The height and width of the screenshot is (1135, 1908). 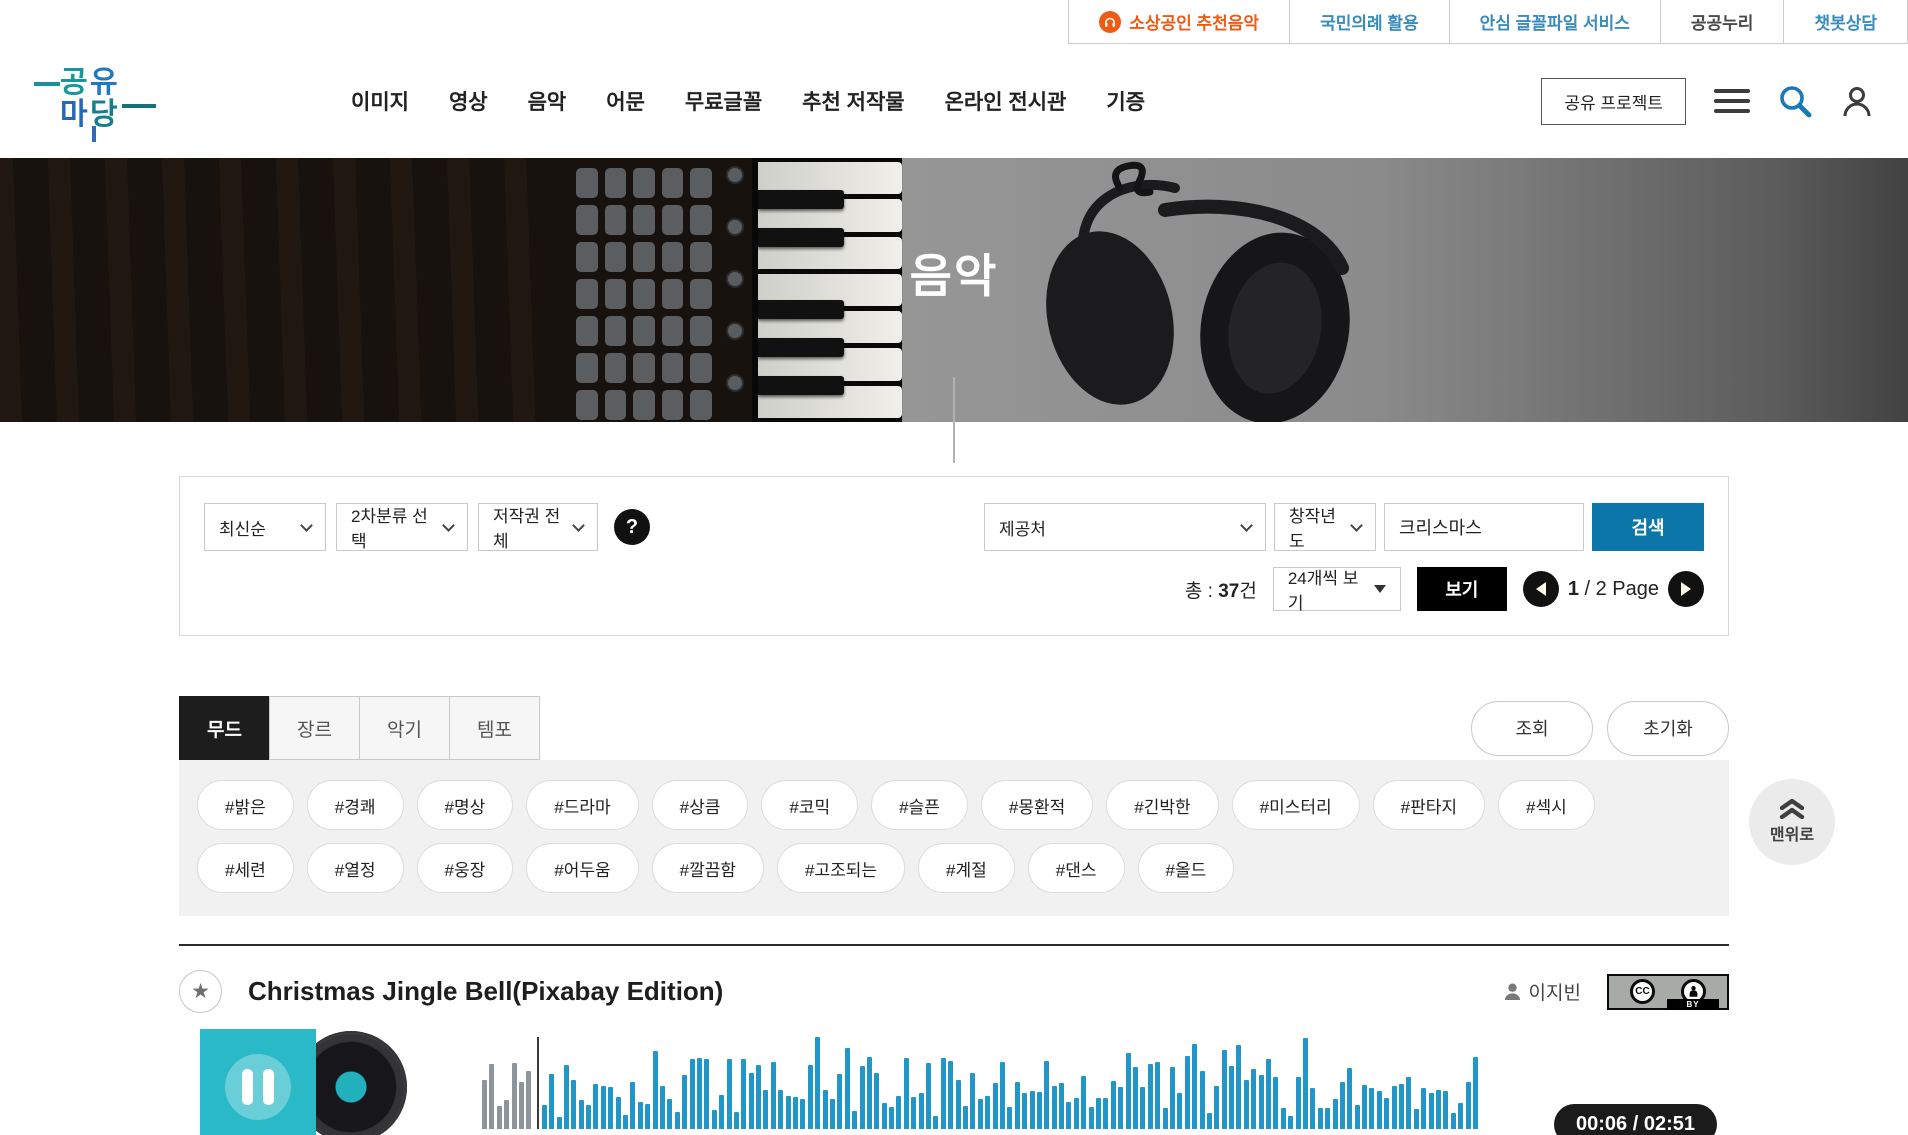 What do you see at coordinates (245, 868) in the screenshot?
I see `tag-refined: #세련` at bounding box center [245, 868].